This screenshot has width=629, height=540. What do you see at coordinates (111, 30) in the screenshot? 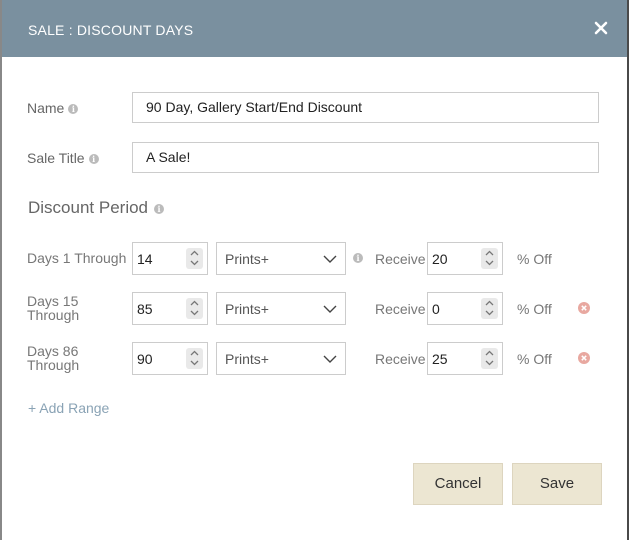
I see `modal-title: SALE : DISCOUNT DAYS` at bounding box center [111, 30].